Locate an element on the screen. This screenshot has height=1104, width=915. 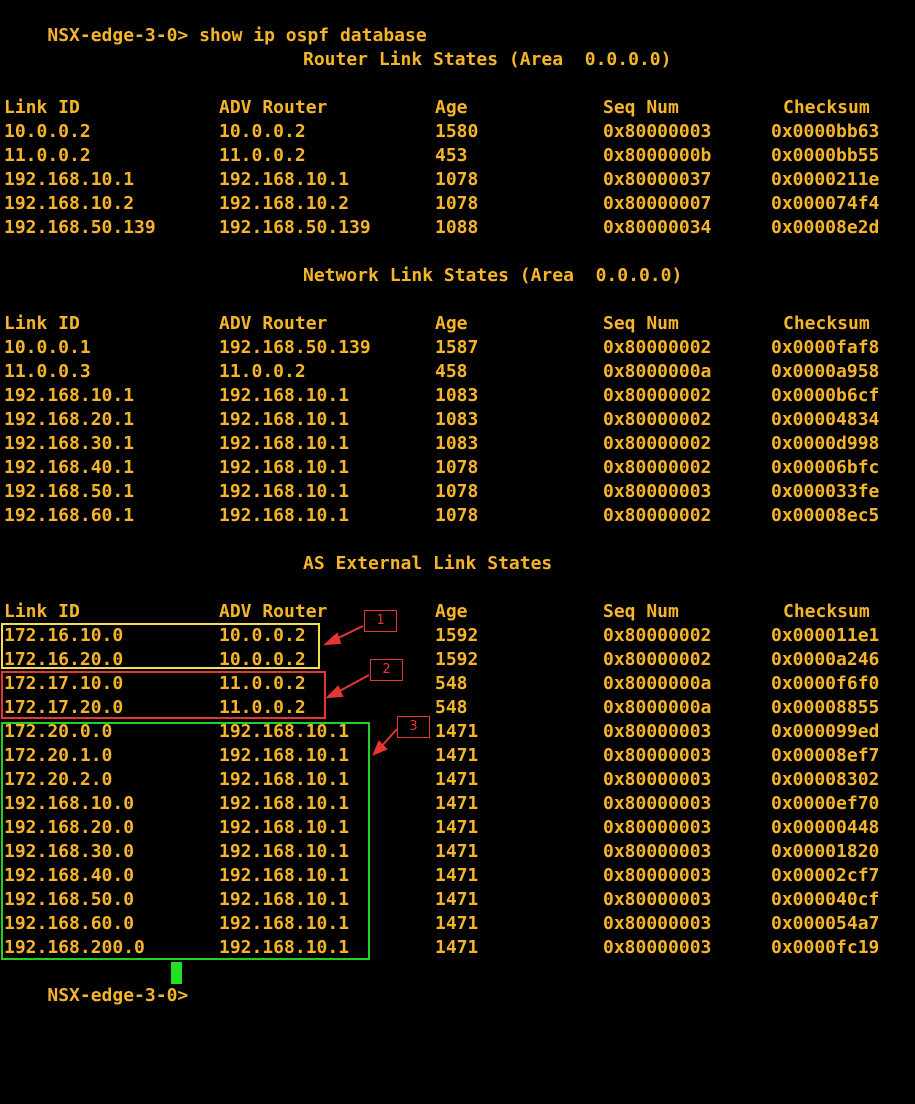
cell-link-id: 10.0.0.1 is located at coordinates (47, 347).